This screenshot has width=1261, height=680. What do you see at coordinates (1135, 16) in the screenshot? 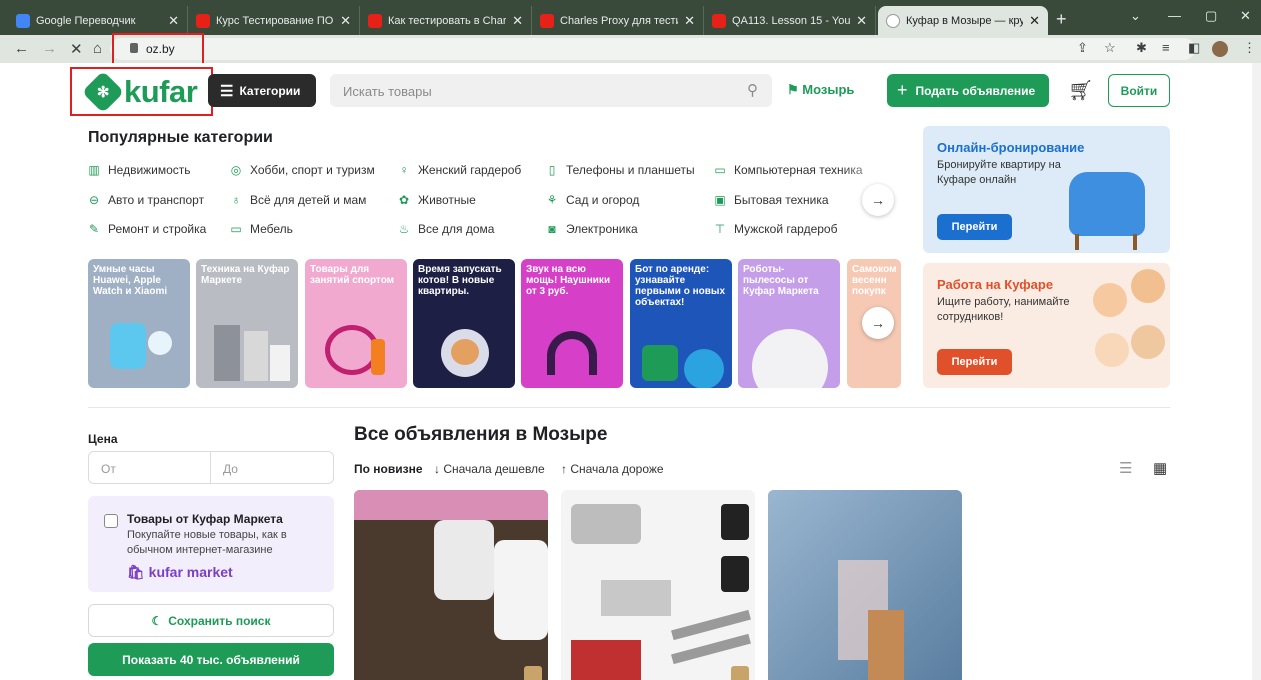
I see `tab-search-icon: ⌄` at bounding box center [1135, 16].